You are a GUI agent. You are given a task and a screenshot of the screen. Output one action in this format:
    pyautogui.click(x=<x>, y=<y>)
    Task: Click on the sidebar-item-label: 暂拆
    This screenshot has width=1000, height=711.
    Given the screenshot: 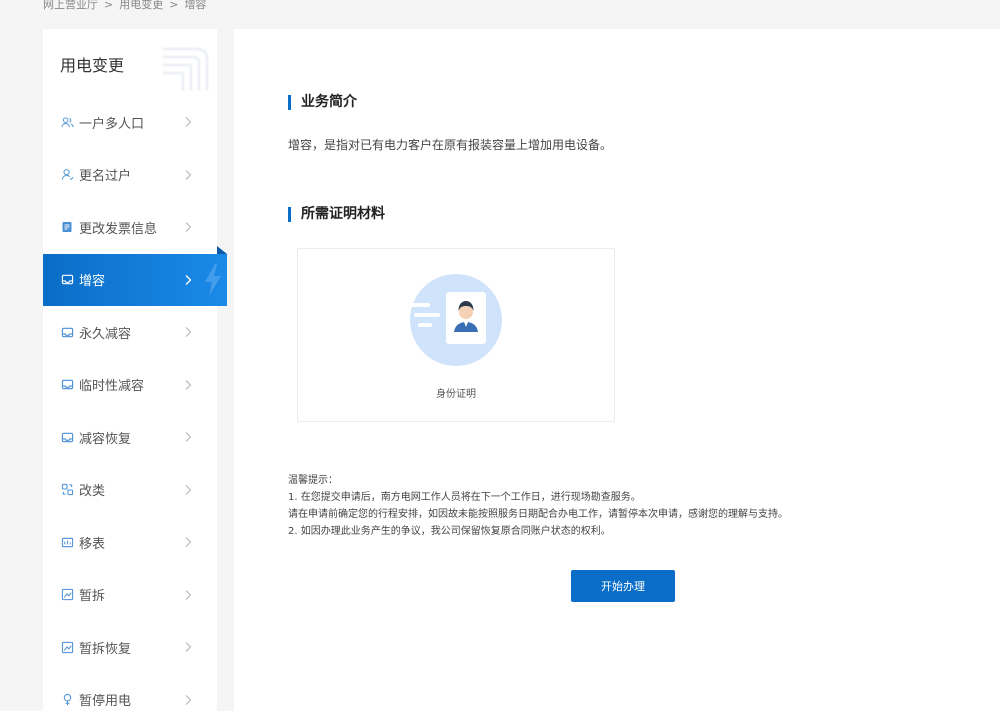 What is the action you would take?
    pyautogui.click(x=92, y=597)
    